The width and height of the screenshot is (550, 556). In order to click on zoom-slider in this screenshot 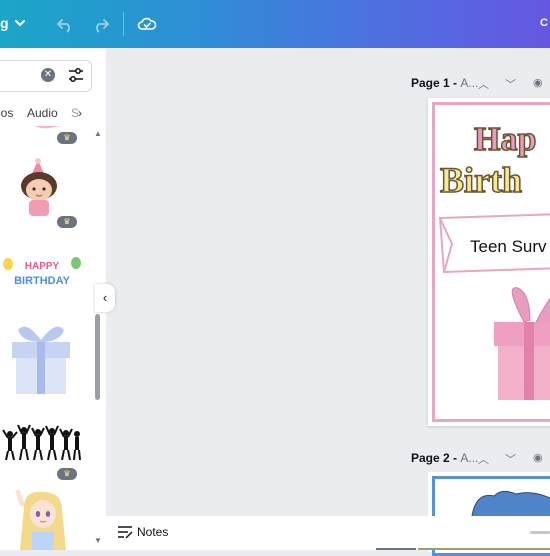, I will do `click(540, 532)`.